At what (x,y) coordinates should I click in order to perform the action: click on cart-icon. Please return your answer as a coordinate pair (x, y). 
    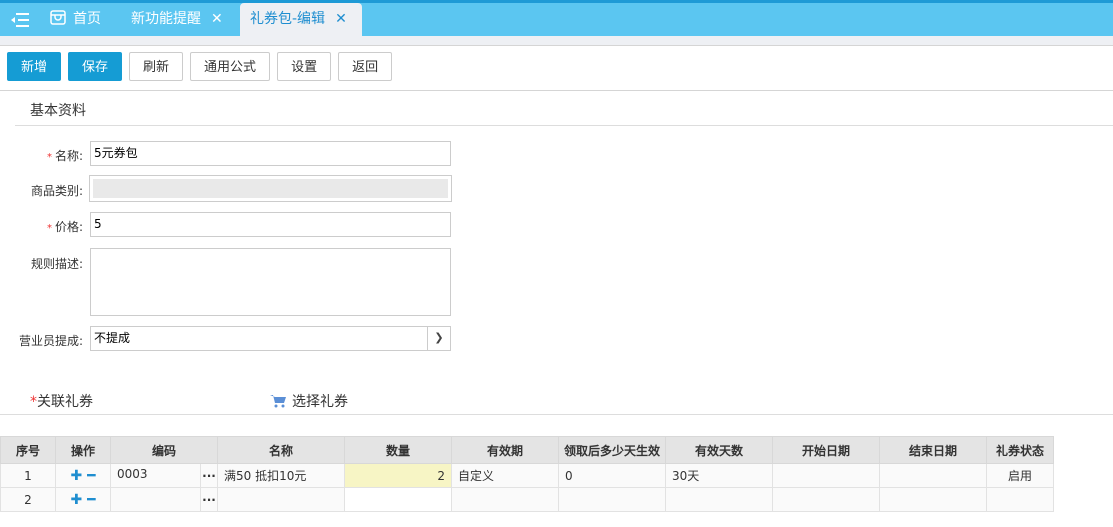
    Looking at the image, I should click on (278, 401).